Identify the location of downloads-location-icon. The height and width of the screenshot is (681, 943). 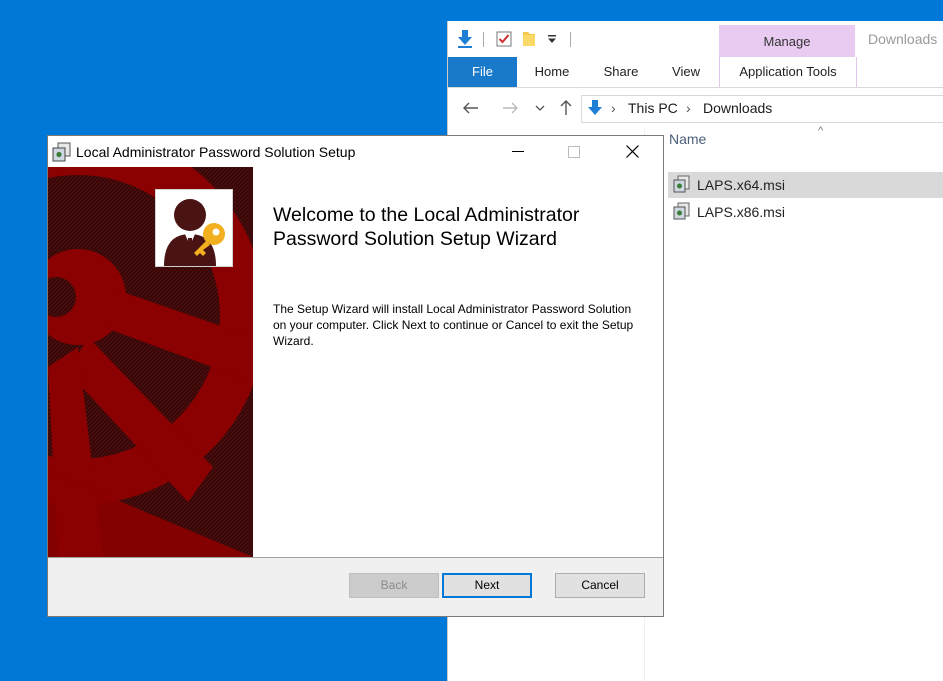
(595, 109).